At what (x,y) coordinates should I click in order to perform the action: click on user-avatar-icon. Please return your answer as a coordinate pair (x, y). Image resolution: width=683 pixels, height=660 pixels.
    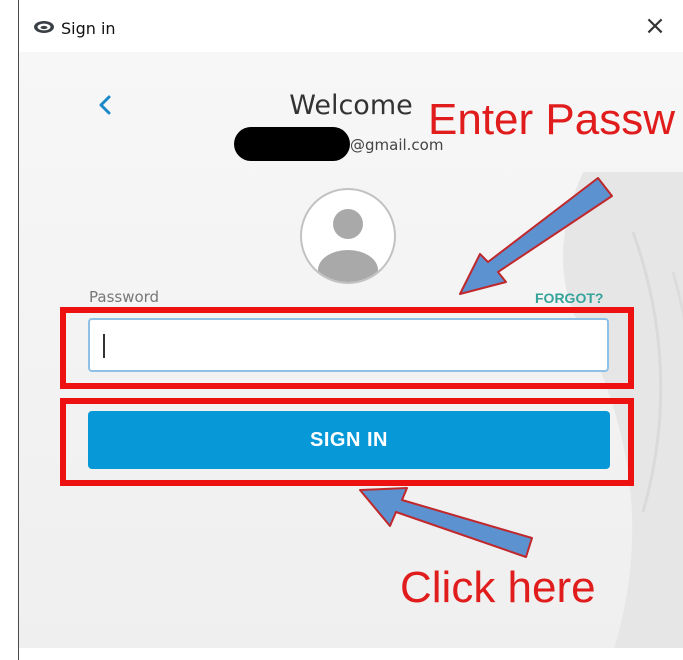
    Looking at the image, I should click on (348, 236).